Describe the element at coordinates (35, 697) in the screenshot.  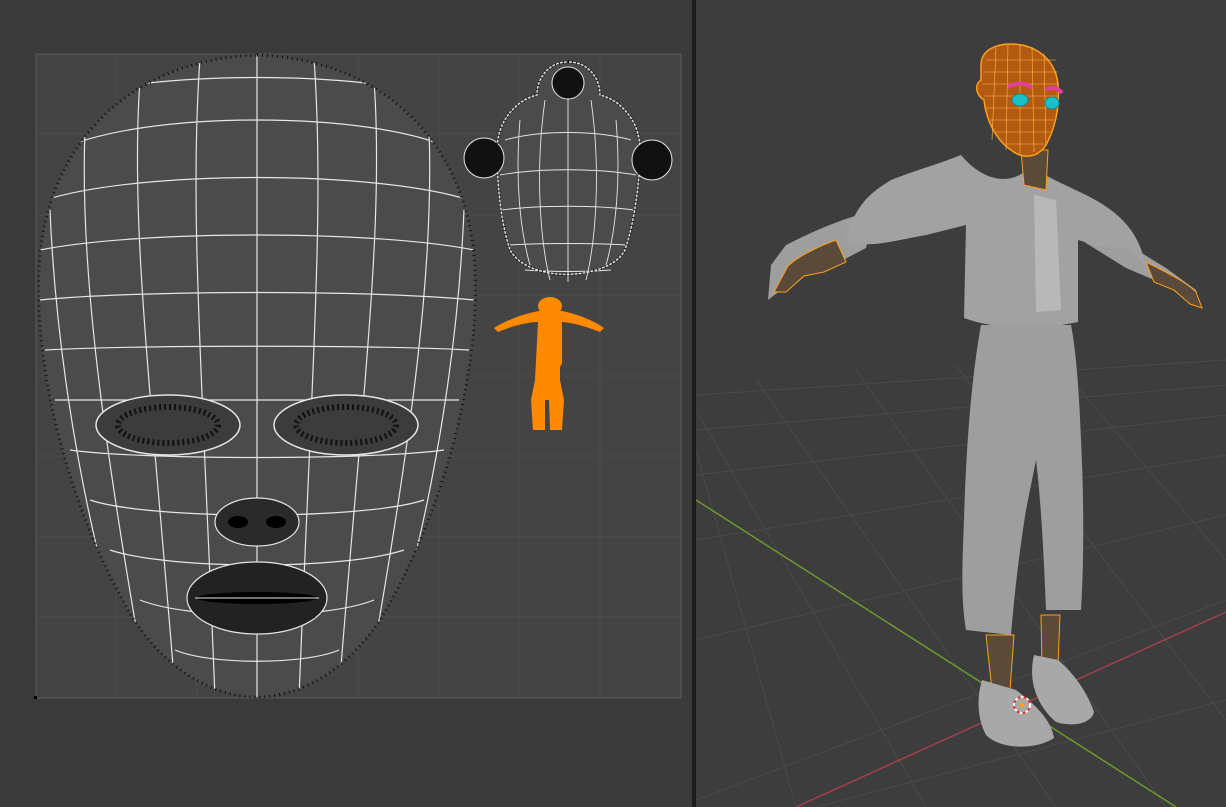
I see `uv-corner-vertex` at that location.